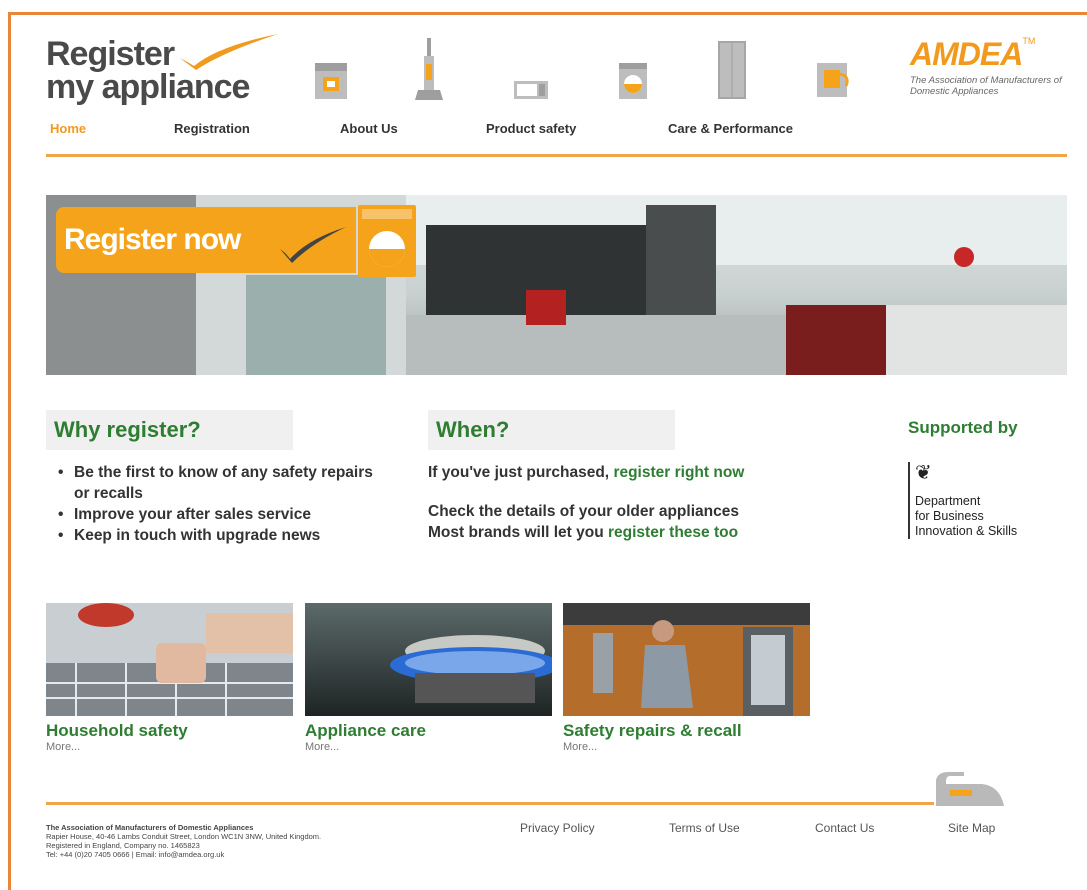 The height and width of the screenshot is (890, 1087). What do you see at coordinates (732, 70) in the screenshot?
I see `fridge-icon` at bounding box center [732, 70].